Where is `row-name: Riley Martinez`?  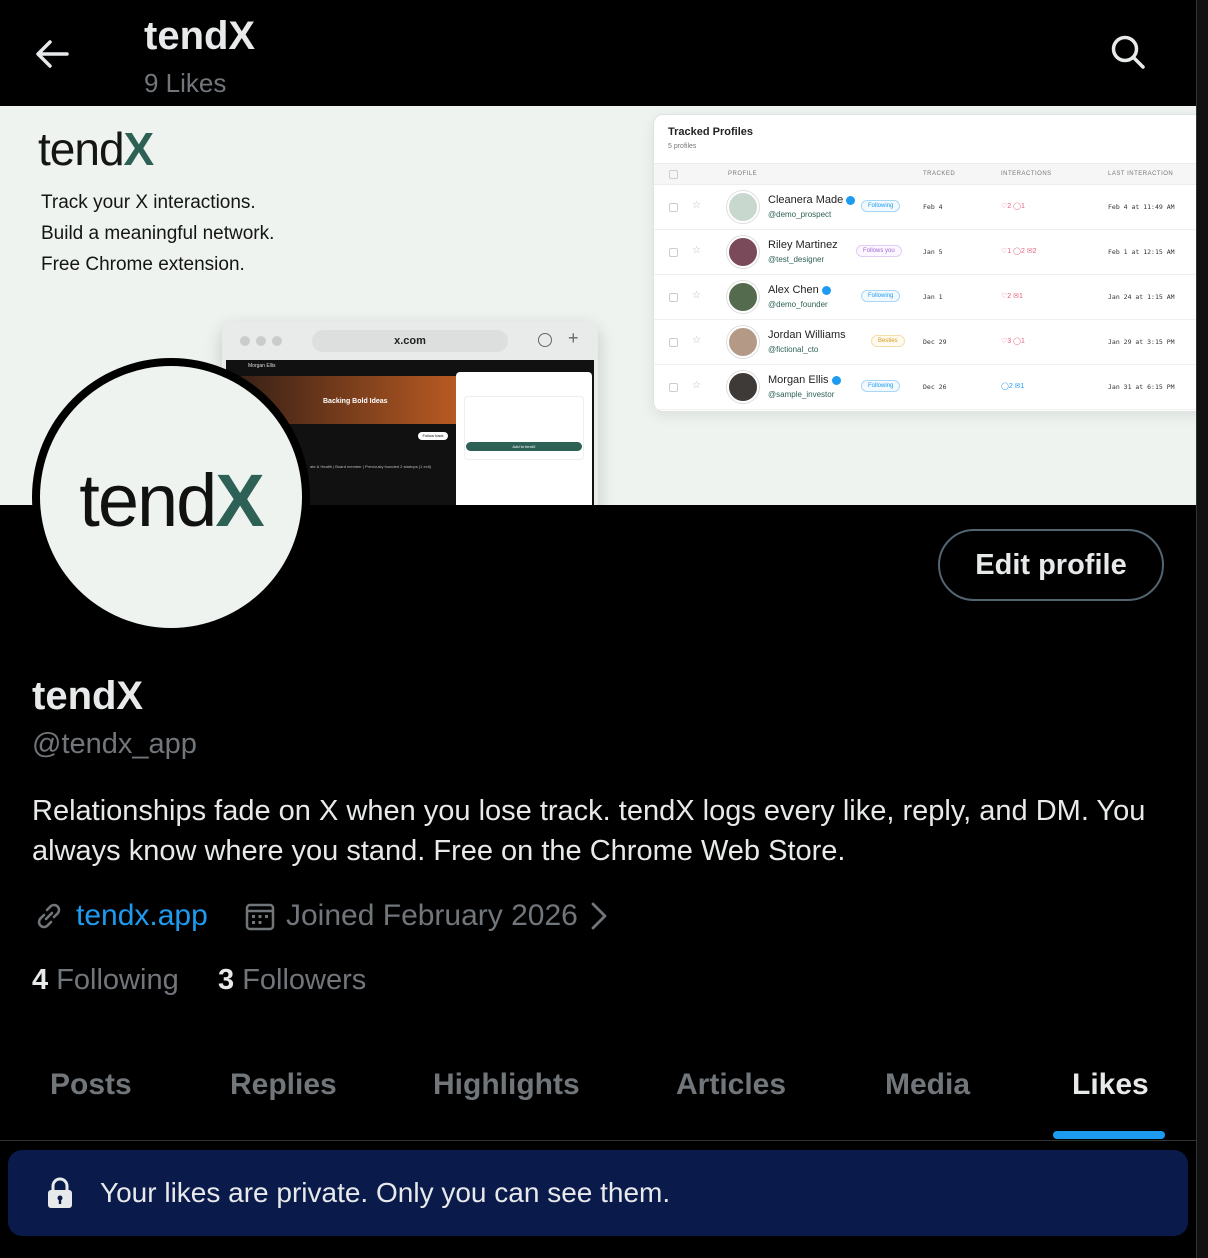
row-name: Riley Martinez is located at coordinates (803, 245).